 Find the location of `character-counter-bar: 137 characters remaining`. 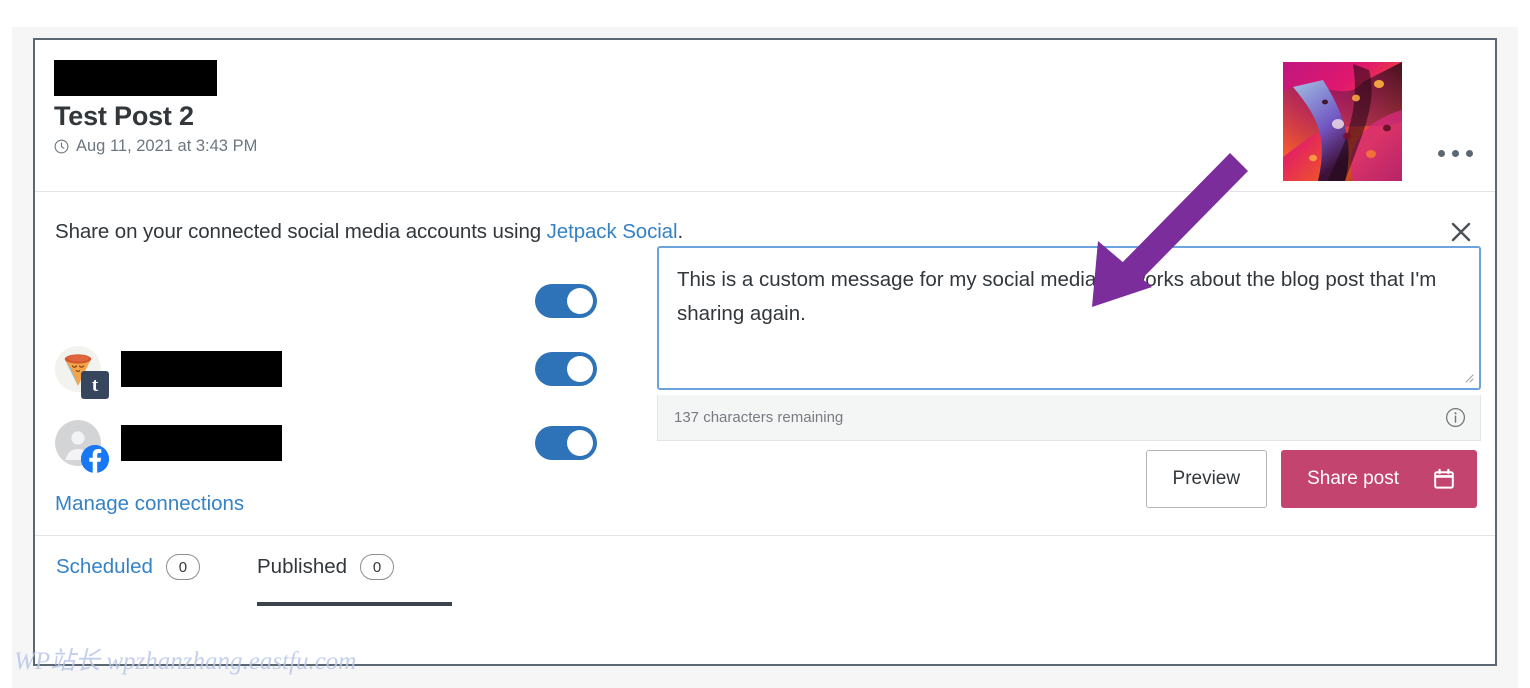

character-counter-bar: 137 characters remaining is located at coordinates (1069, 418).